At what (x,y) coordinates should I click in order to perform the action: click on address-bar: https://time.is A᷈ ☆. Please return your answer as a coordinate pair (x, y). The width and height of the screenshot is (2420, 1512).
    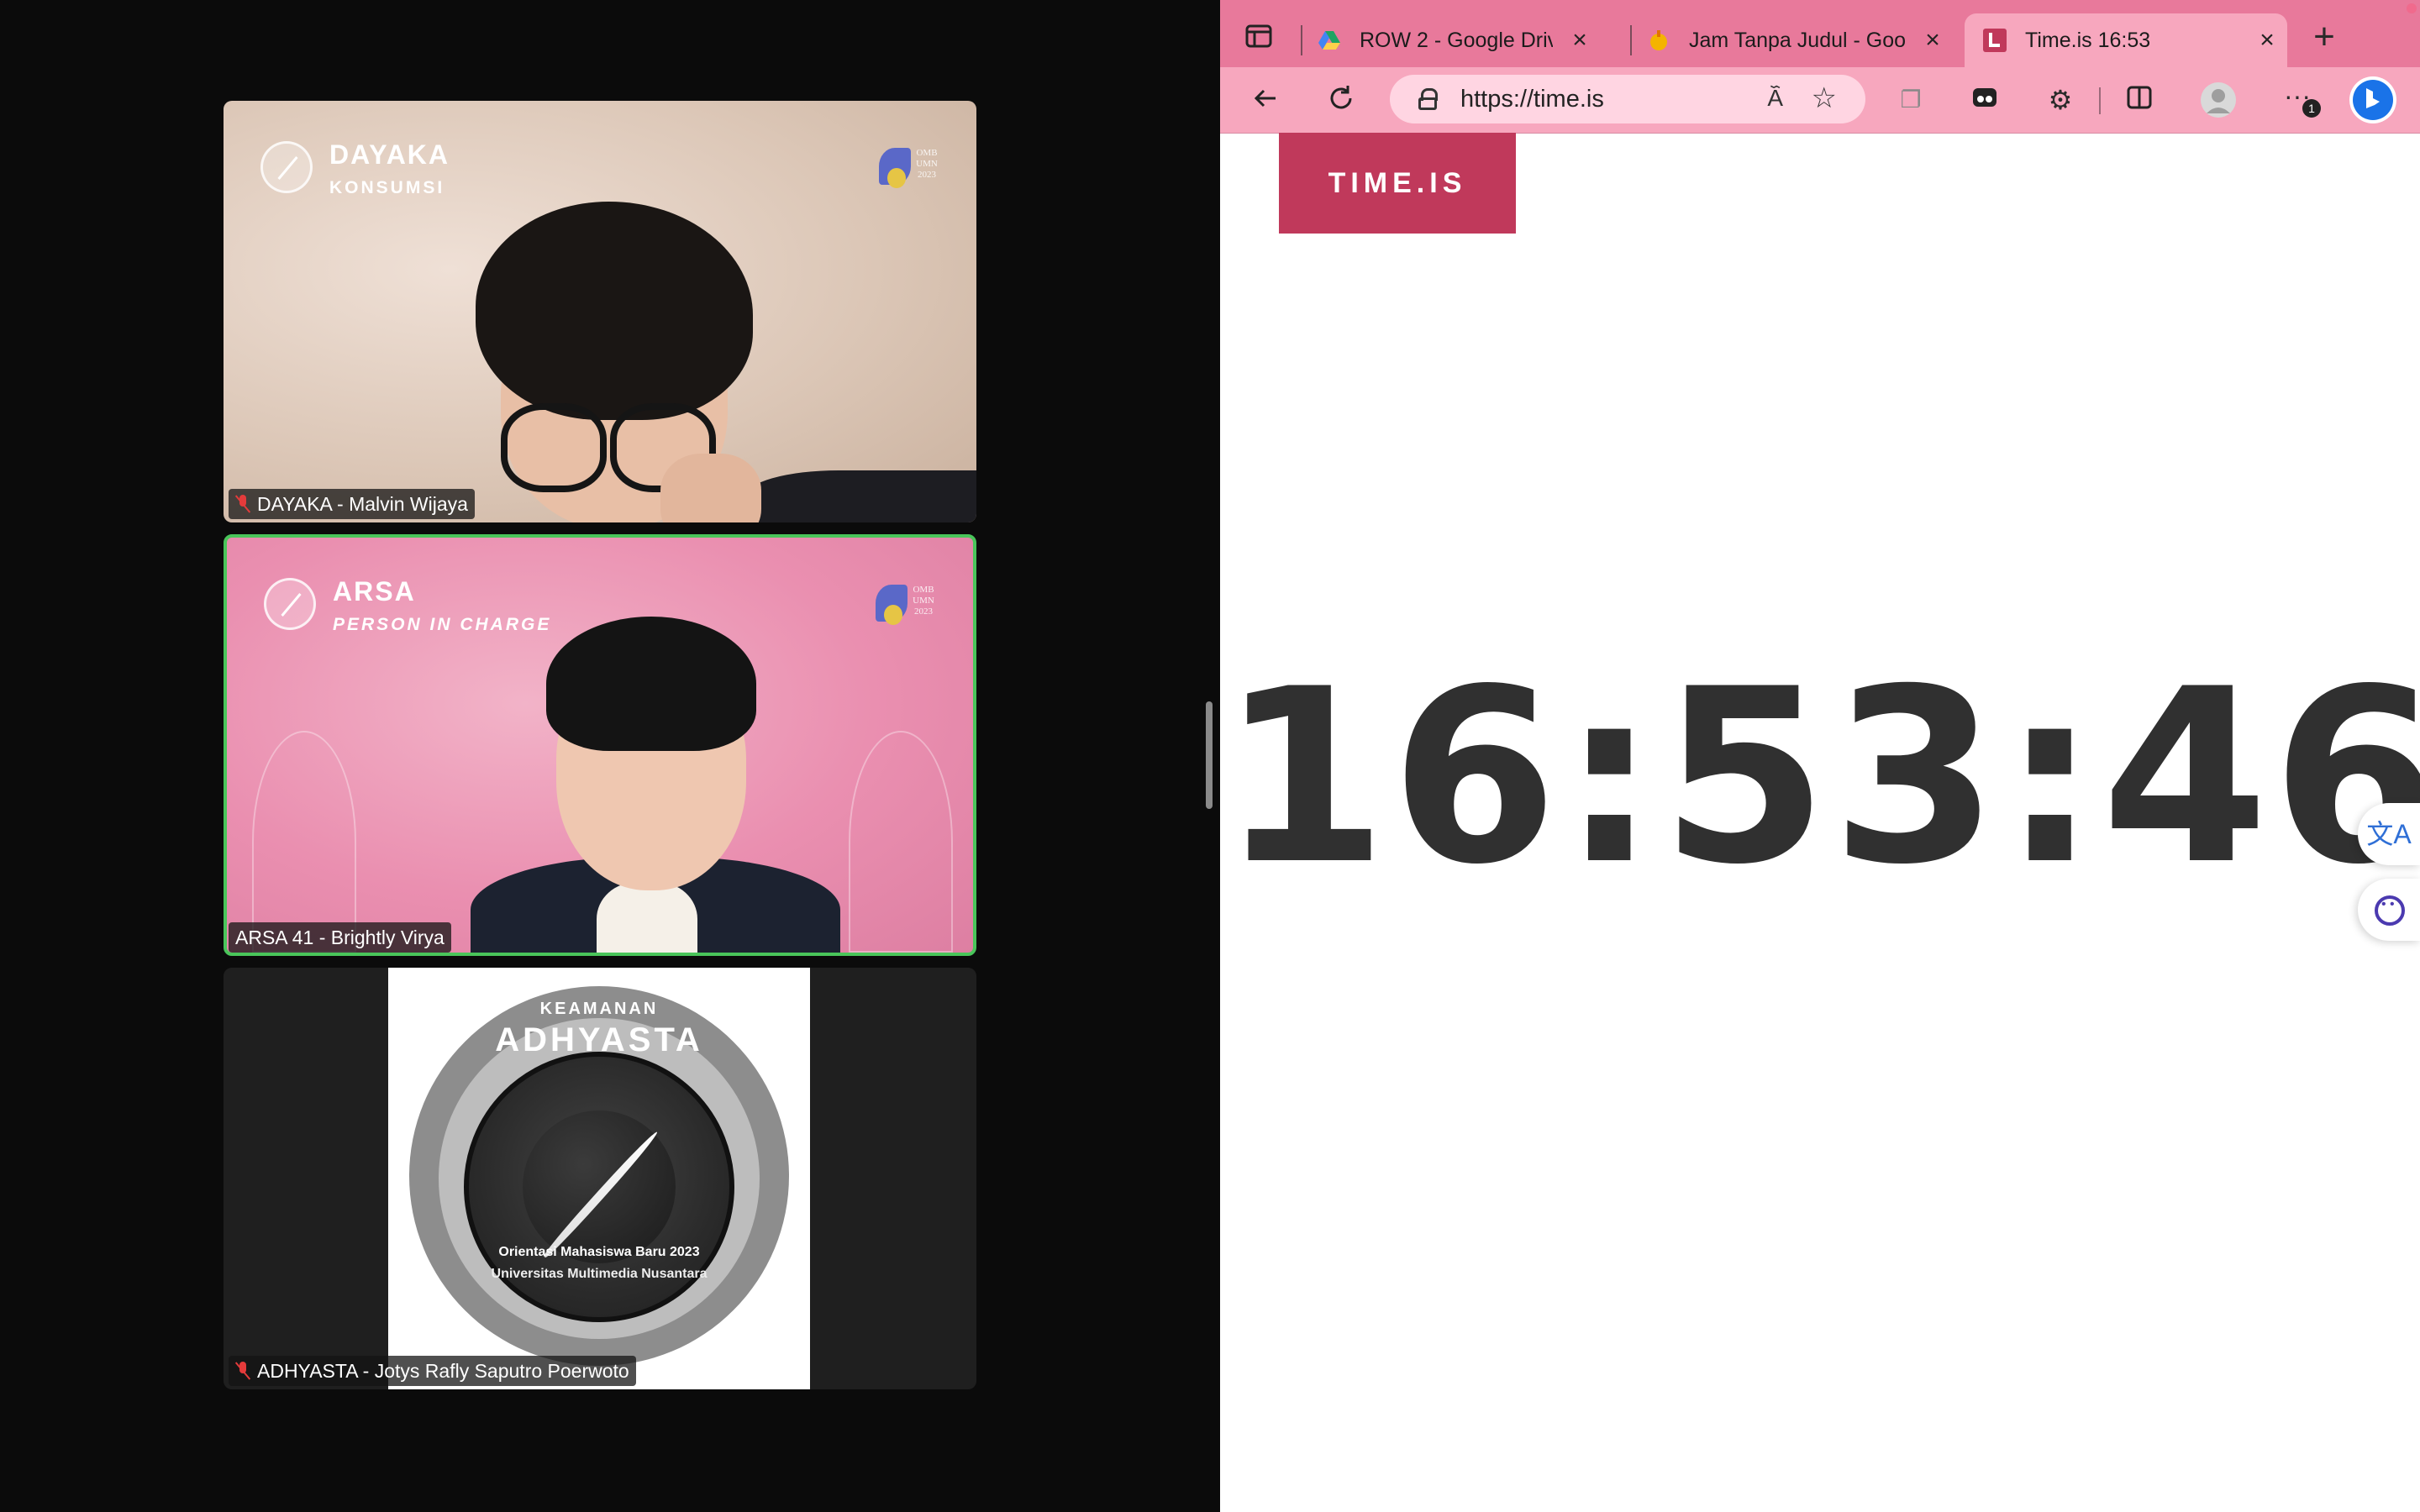
    Looking at the image, I should click on (1627, 99).